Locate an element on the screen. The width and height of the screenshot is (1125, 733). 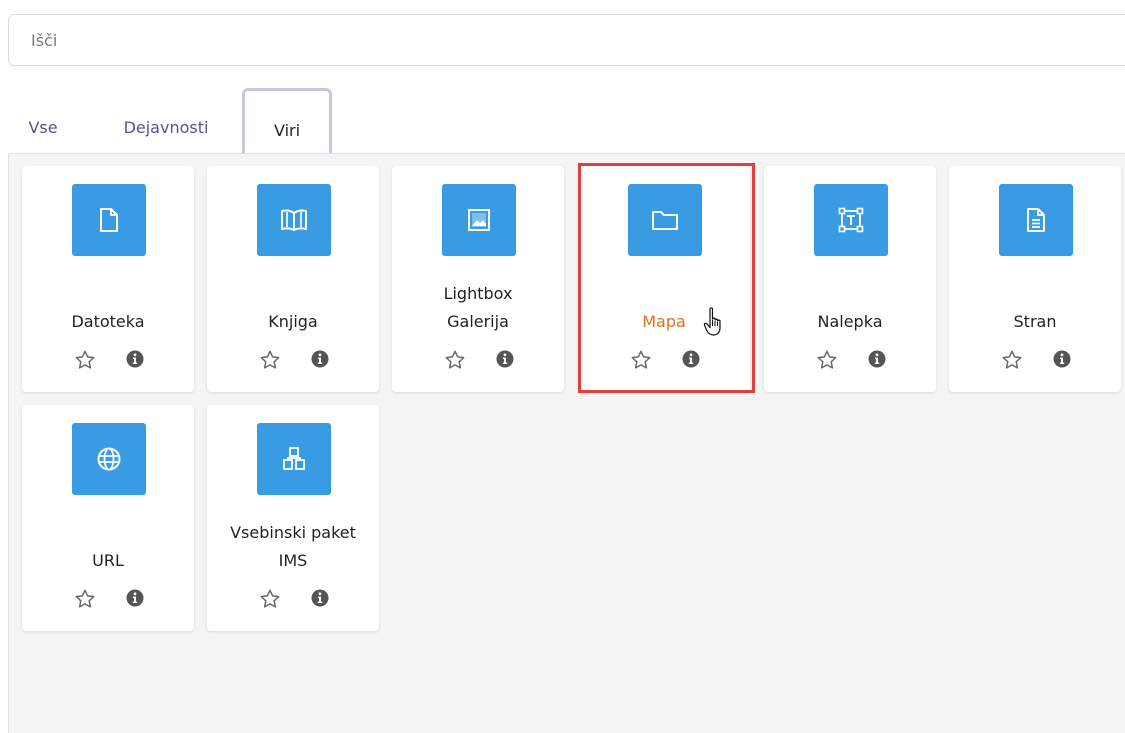
search-box is located at coordinates (566, 40).